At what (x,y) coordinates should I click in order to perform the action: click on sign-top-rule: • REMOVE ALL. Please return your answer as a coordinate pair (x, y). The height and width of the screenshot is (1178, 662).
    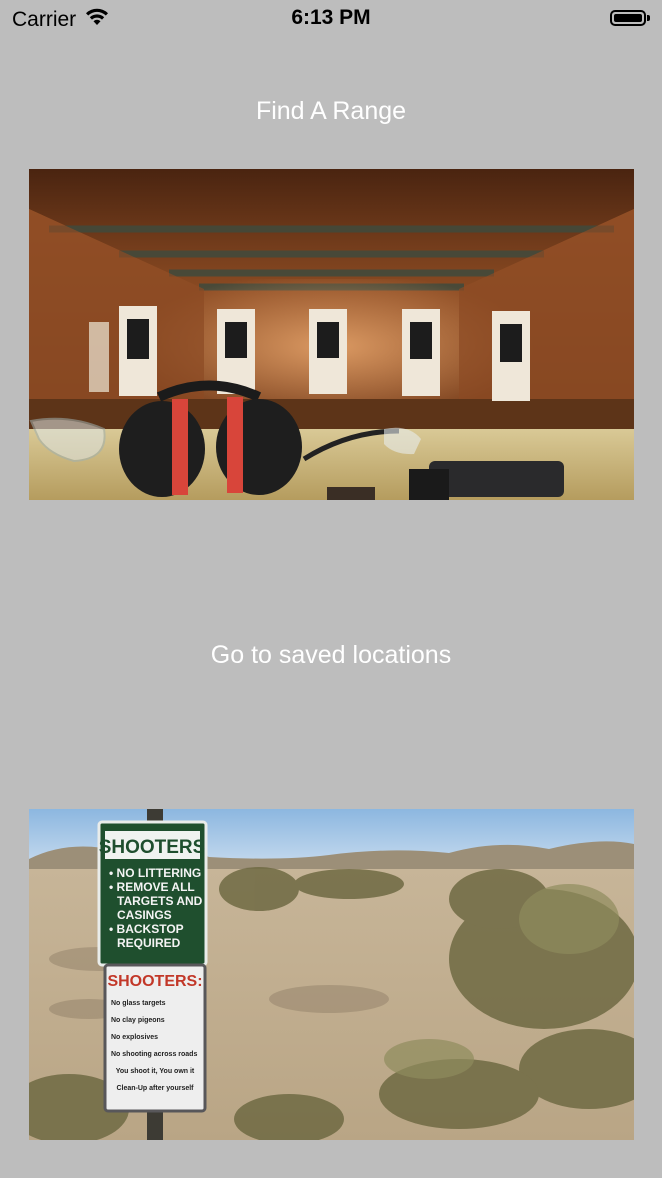
    Looking at the image, I should click on (152, 887).